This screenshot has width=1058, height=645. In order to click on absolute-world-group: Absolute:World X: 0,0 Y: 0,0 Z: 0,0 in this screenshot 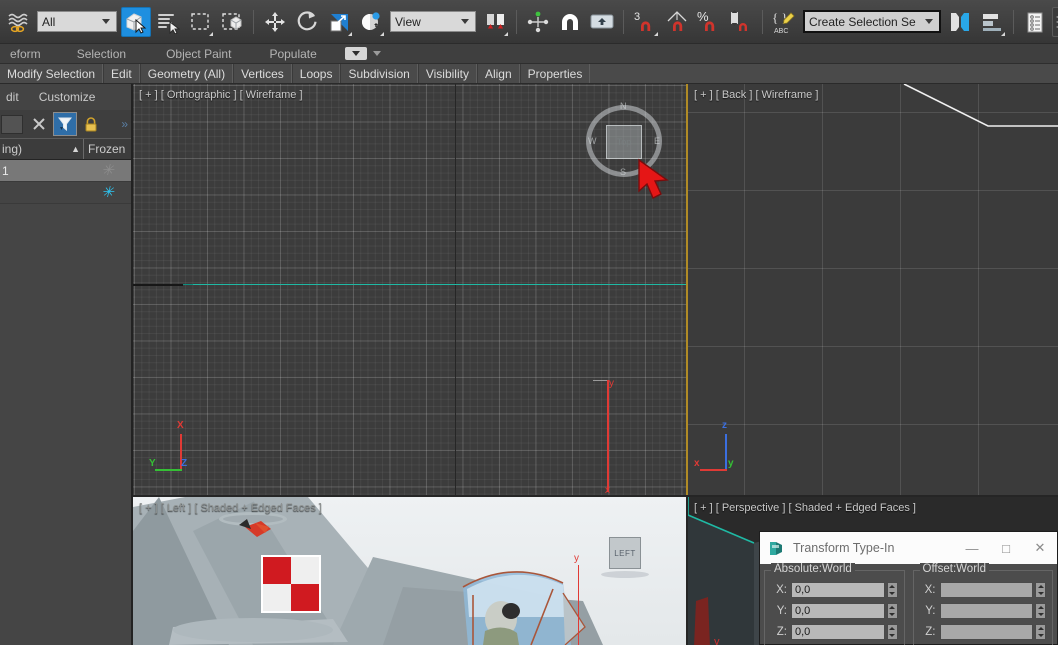, I will do `click(834, 604)`.